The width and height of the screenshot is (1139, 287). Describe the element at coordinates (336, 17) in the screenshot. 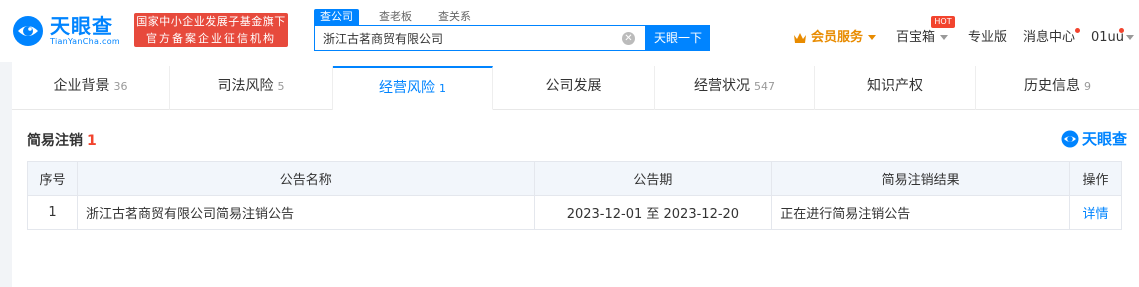

I see `search-tab-company: 查公司` at that location.